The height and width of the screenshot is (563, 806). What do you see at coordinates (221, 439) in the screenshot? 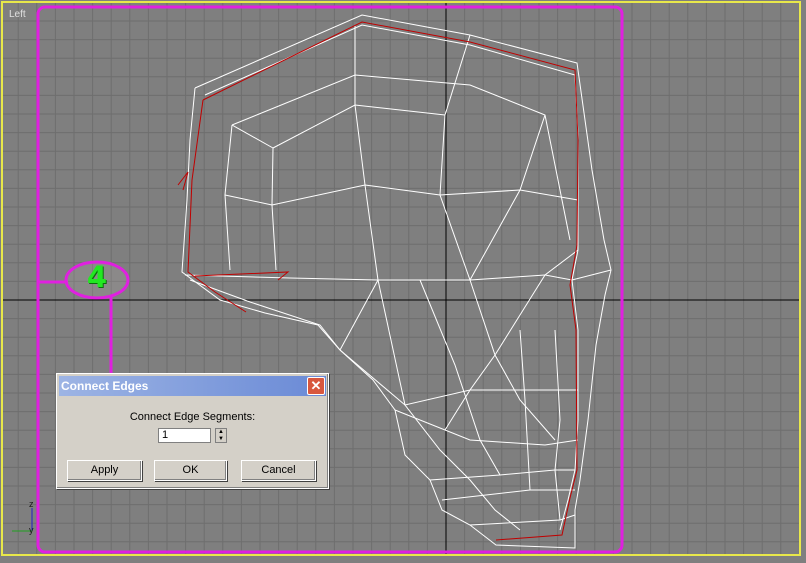
I see `spinner-down-icon: ▼` at bounding box center [221, 439].